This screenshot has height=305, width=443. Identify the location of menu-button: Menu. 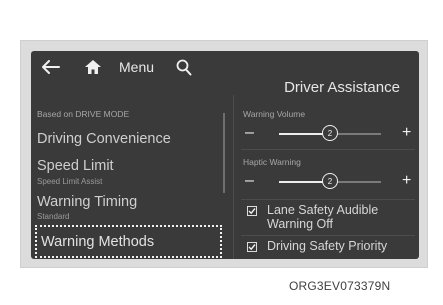
(136, 67).